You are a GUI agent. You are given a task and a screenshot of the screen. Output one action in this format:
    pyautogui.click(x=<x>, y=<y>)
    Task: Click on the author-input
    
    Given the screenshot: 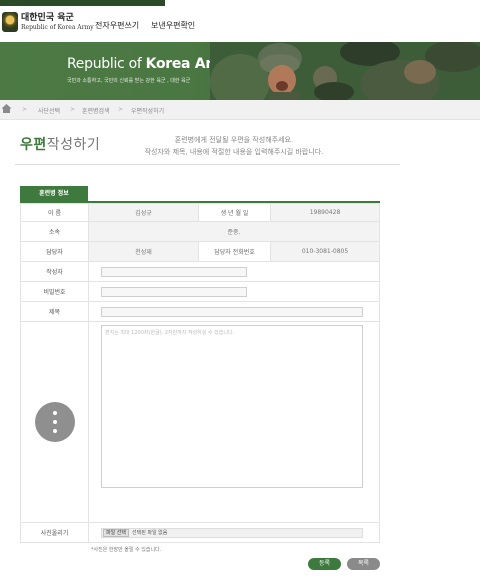 What is the action you would take?
    pyautogui.click(x=174, y=271)
    